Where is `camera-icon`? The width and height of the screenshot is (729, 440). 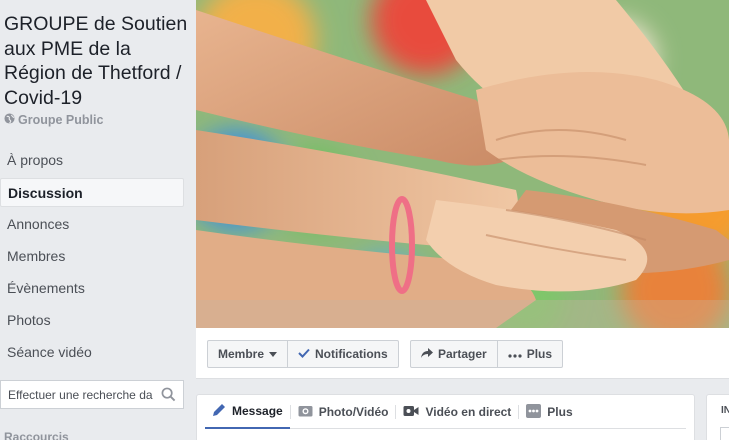 camera-icon is located at coordinates (305, 412).